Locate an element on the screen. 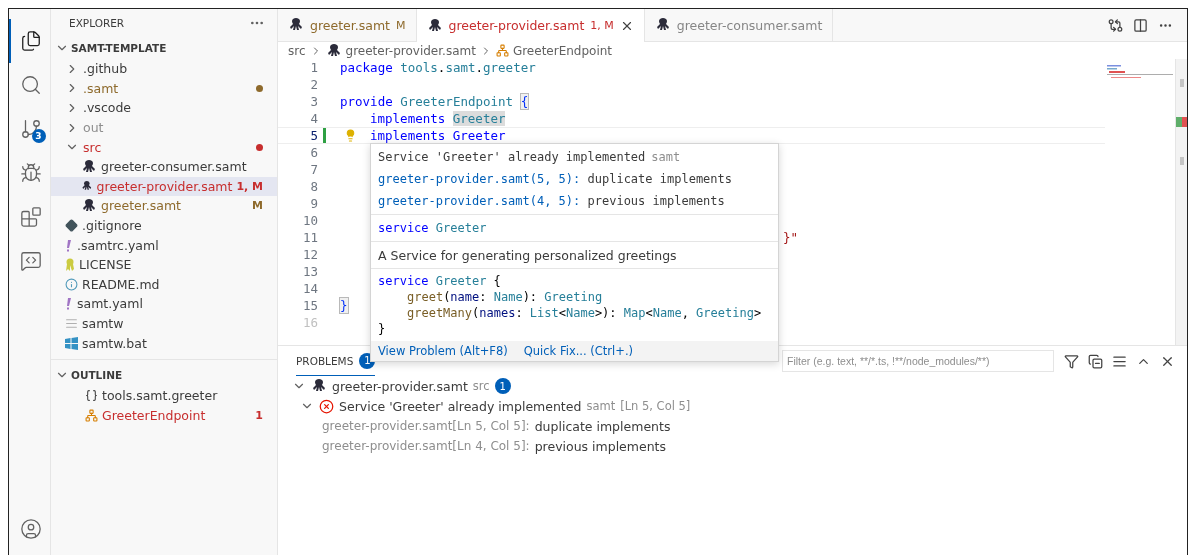 The width and height of the screenshot is (1195, 555). braces-icon is located at coordinates (91, 396).